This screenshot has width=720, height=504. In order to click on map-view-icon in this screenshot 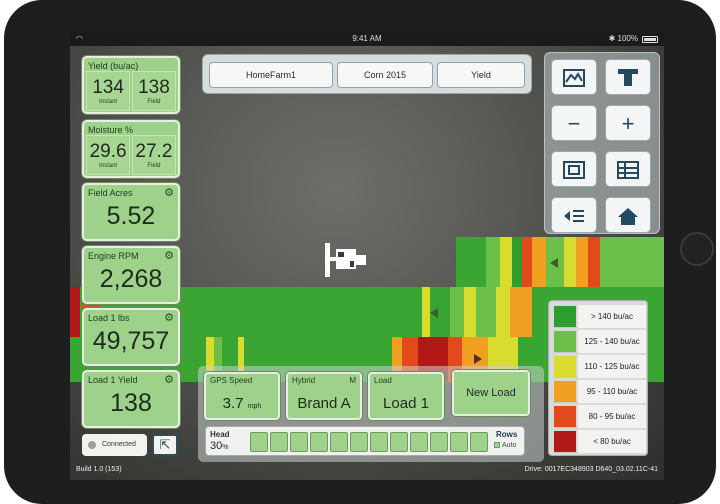, I will do `click(574, 78)`.